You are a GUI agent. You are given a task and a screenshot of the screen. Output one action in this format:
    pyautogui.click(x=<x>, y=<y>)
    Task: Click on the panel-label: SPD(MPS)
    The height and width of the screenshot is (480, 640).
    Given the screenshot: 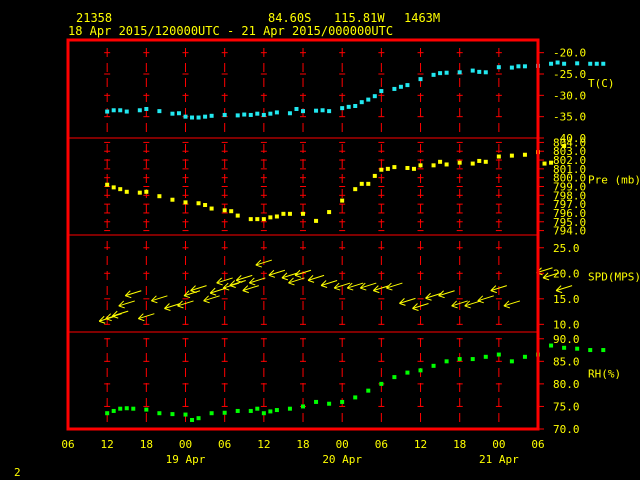 What is the action you would take?
    pyautogui.click(x=614, y=277)
    